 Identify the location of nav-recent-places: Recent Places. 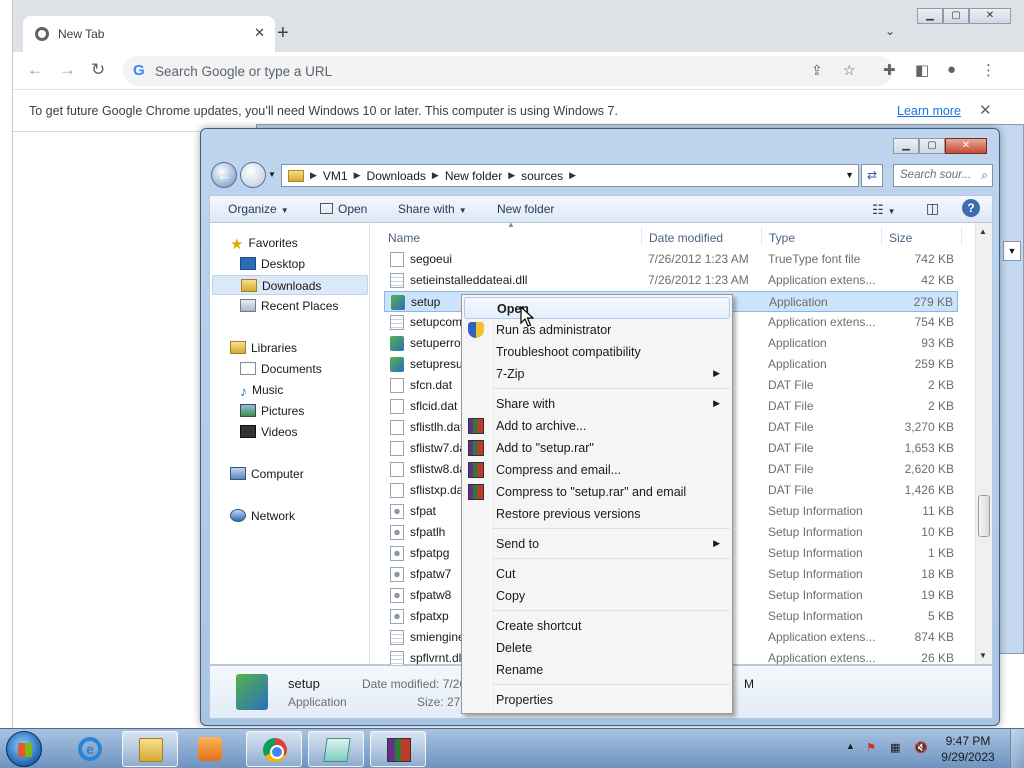
(289, 306).